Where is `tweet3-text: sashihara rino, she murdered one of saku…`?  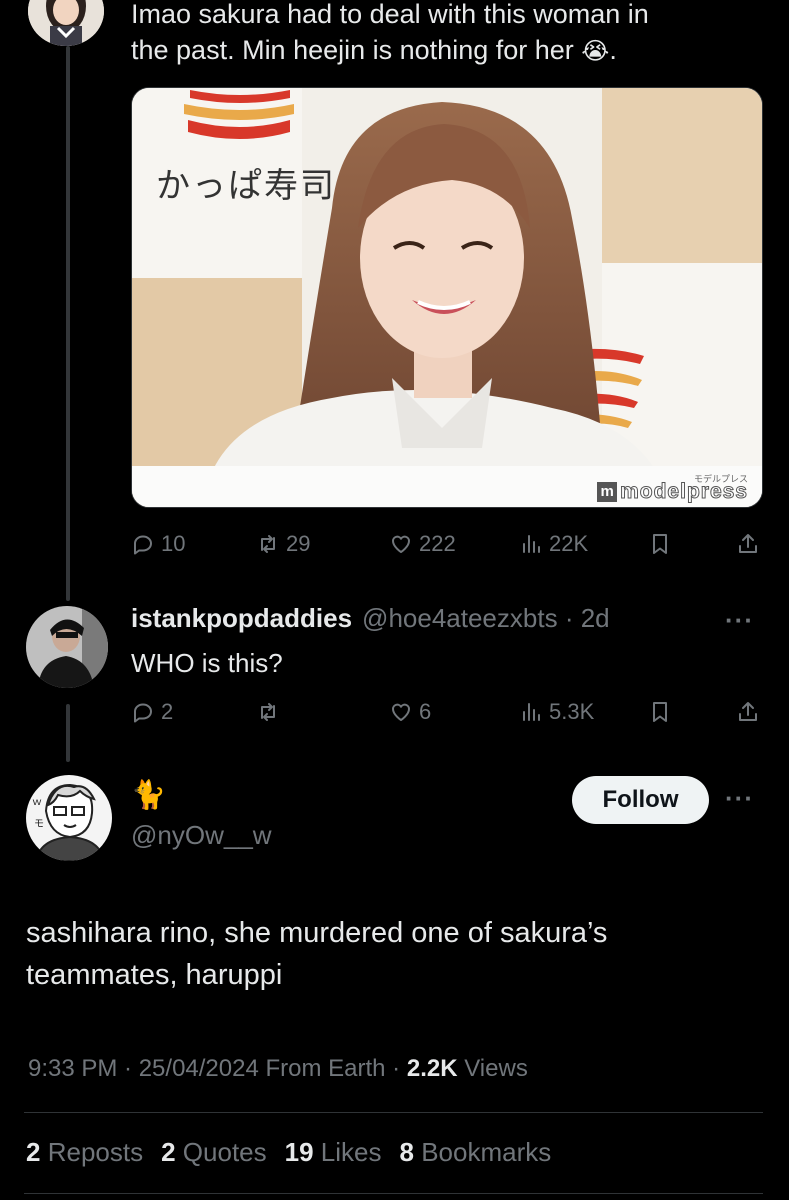
tweet3-text: sashihara rino, she murdered one of saku… is located at coordinates (316, 954).